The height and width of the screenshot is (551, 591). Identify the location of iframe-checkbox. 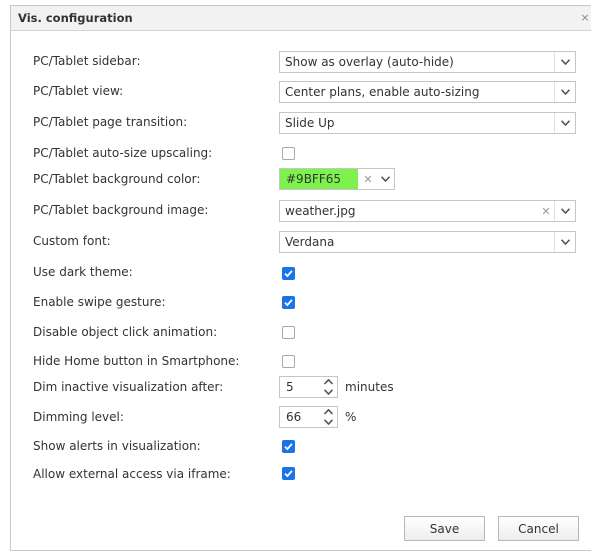
(288, 473).